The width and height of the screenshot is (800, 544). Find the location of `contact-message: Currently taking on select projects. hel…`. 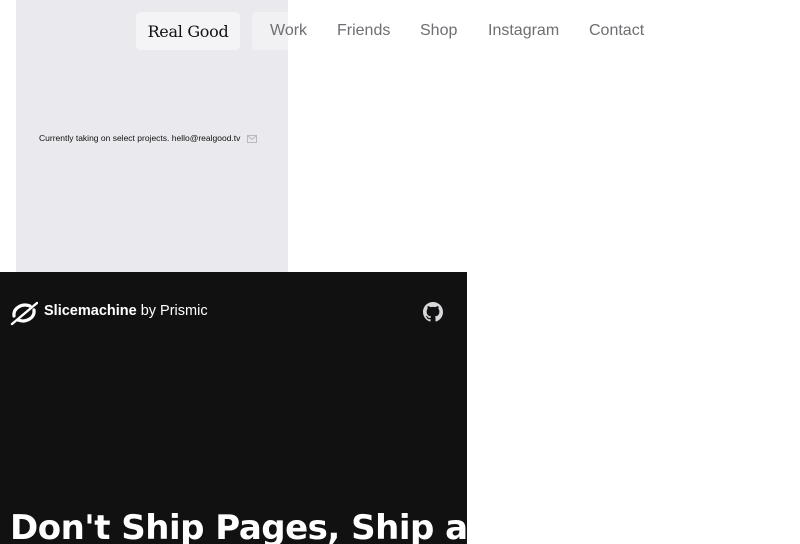

contact-message: Currently taking on select projects. hel… is located at coordinates (139, 138).